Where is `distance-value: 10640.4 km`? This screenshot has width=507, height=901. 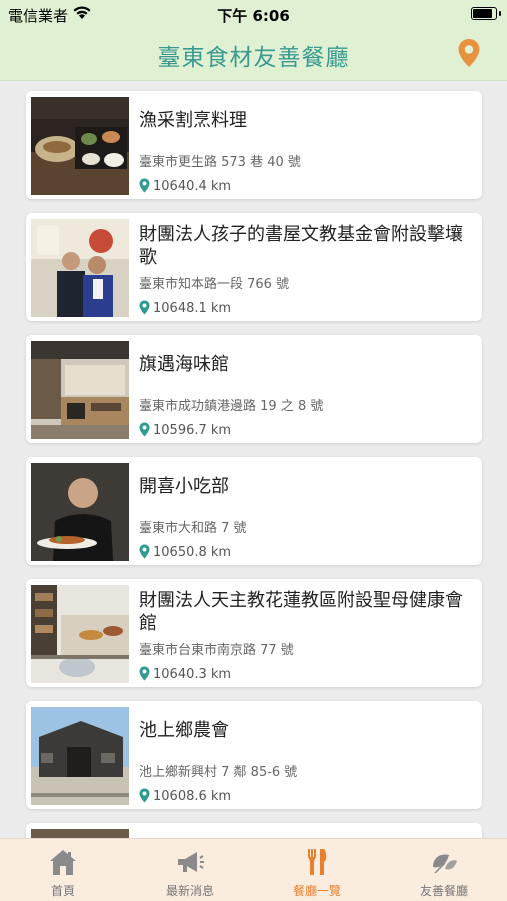 distance-value: 10640.4 km is located at coordinates (192, 186).